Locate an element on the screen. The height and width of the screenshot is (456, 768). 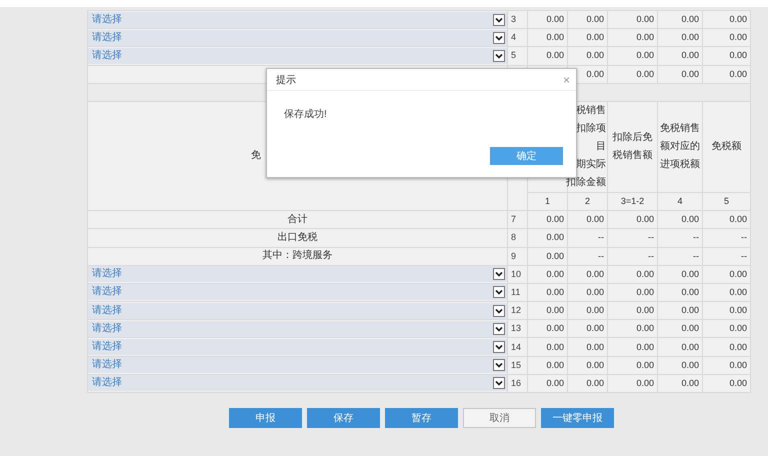
action-button: 暂存 is located at coordinates (421, 418).